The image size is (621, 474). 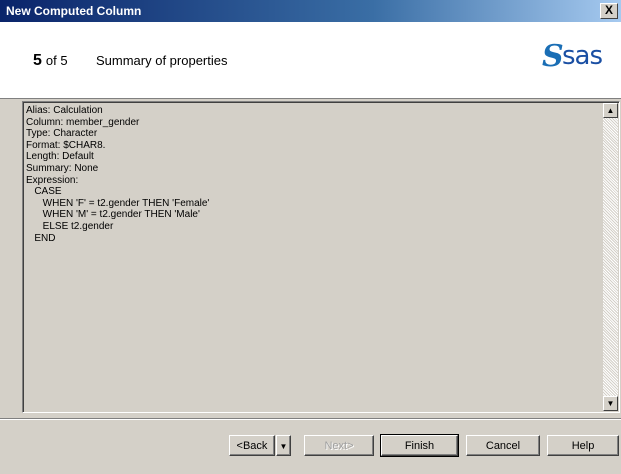 I want to click on title-bar: New Computed Column X, so click(x=310, y=11).